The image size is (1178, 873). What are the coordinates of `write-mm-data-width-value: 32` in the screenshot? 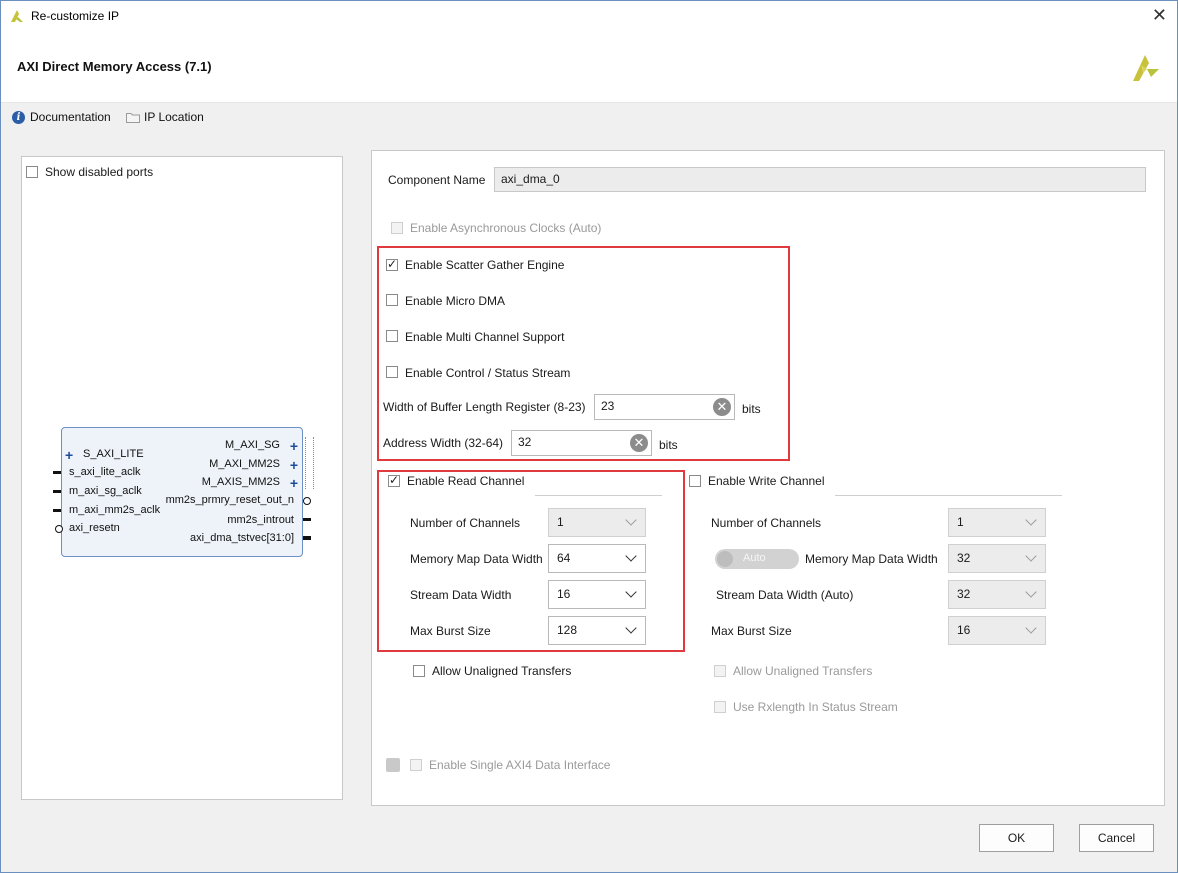 It's located at (964, 558).